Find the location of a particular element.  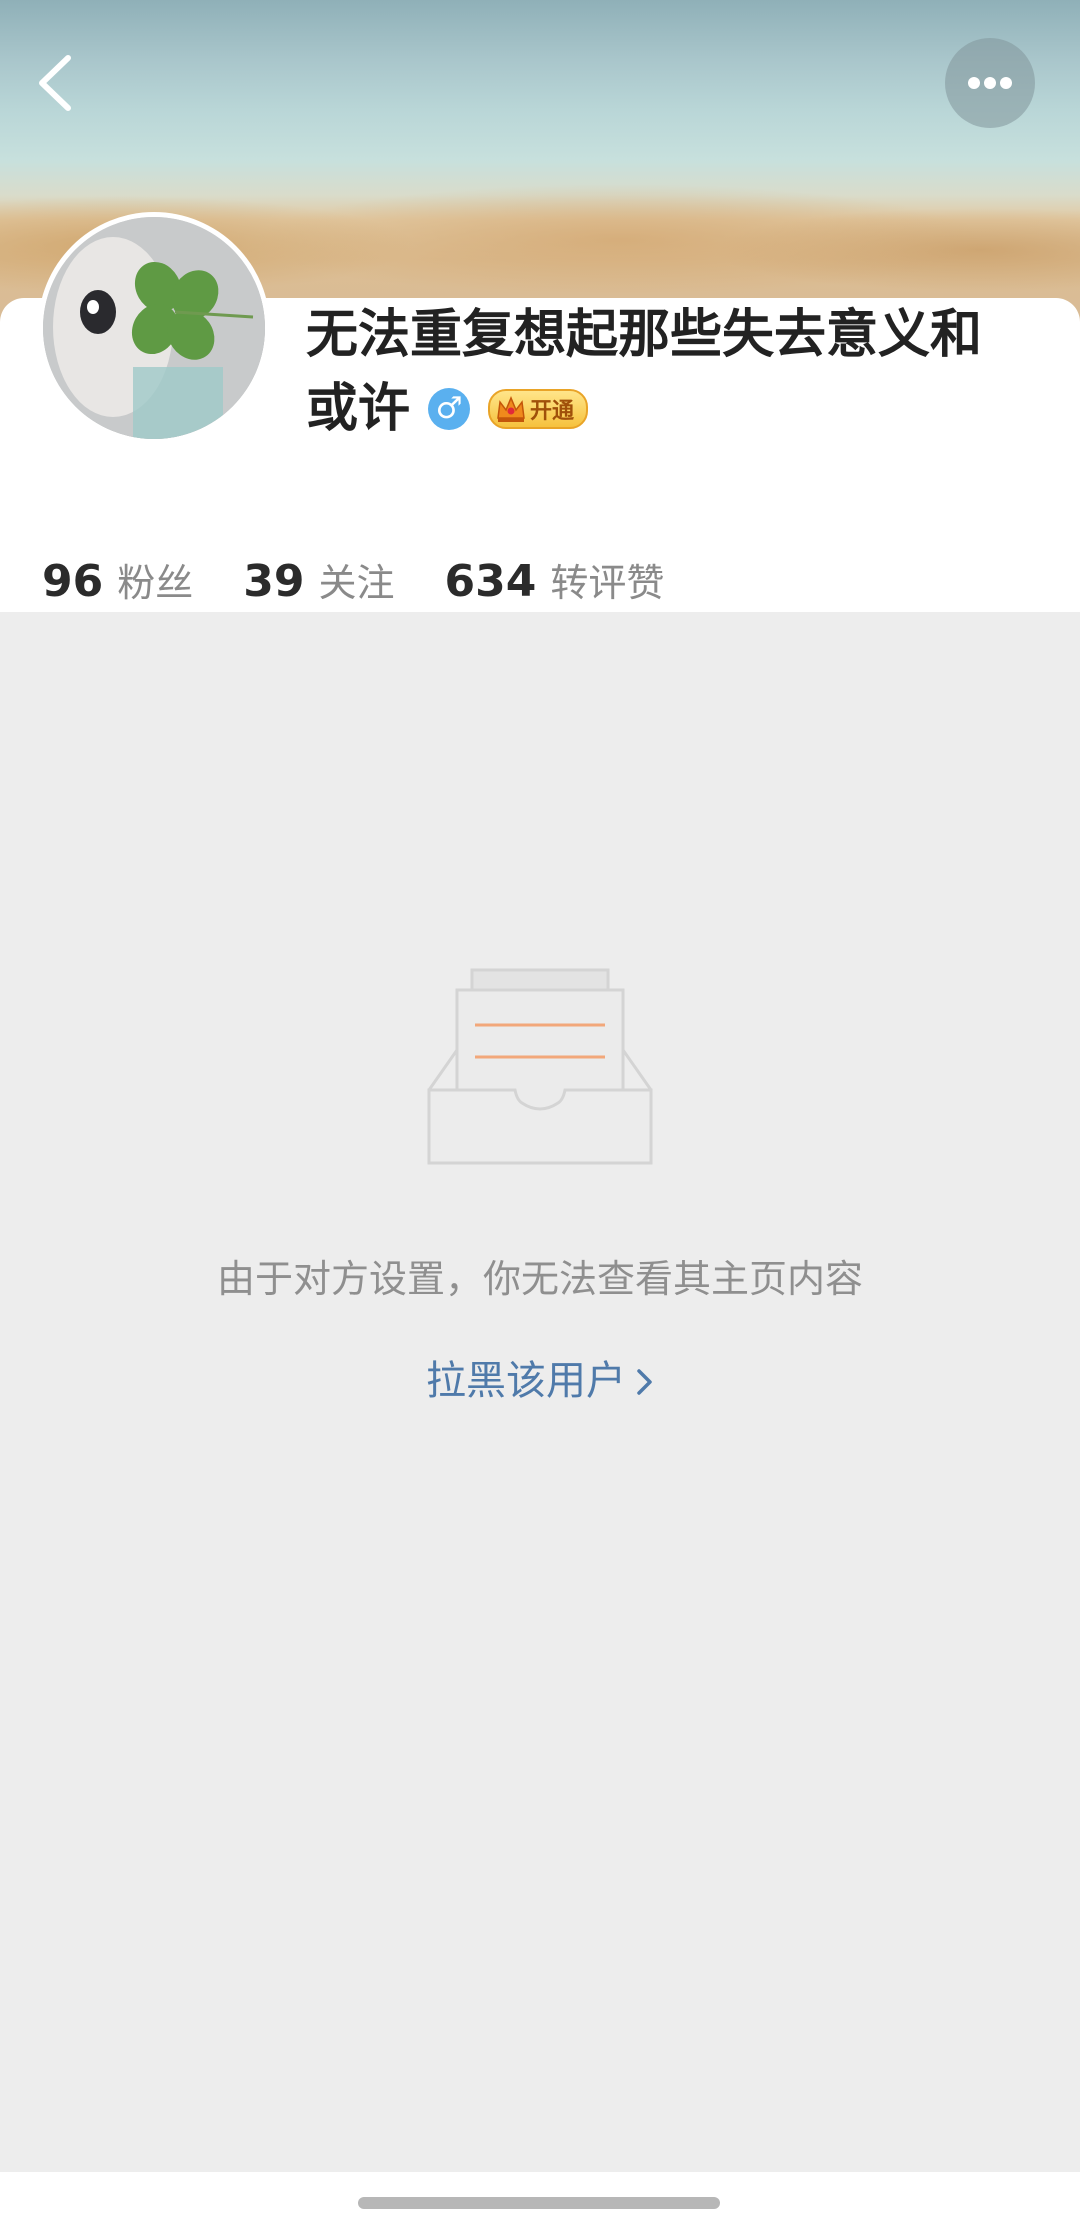

nickname-row: 或许 ♂ 开通 is located at coordinates (447, 409).